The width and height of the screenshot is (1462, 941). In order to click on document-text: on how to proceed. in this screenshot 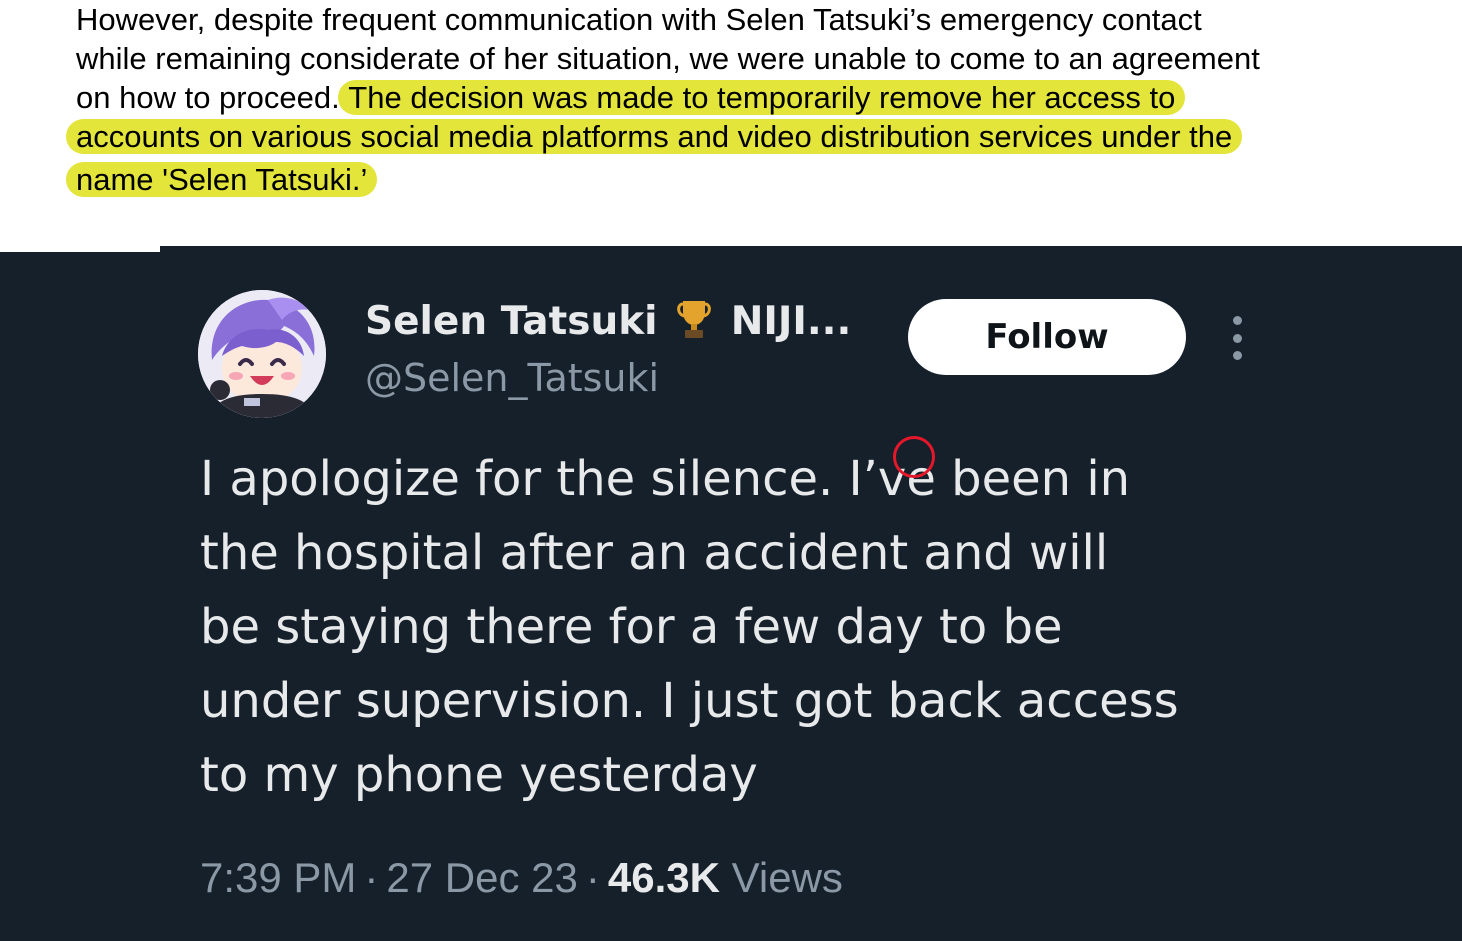, I will do `click(212, 97)`.